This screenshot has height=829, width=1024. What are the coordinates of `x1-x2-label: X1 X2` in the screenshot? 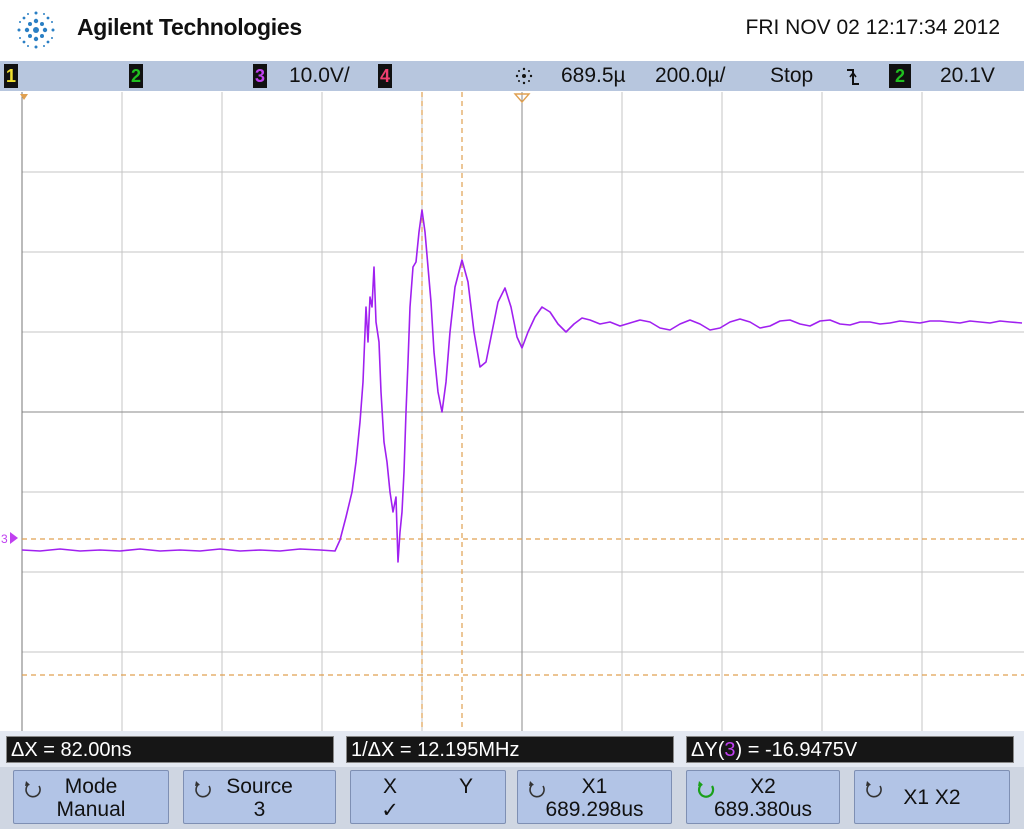 It's located at (932, 797).